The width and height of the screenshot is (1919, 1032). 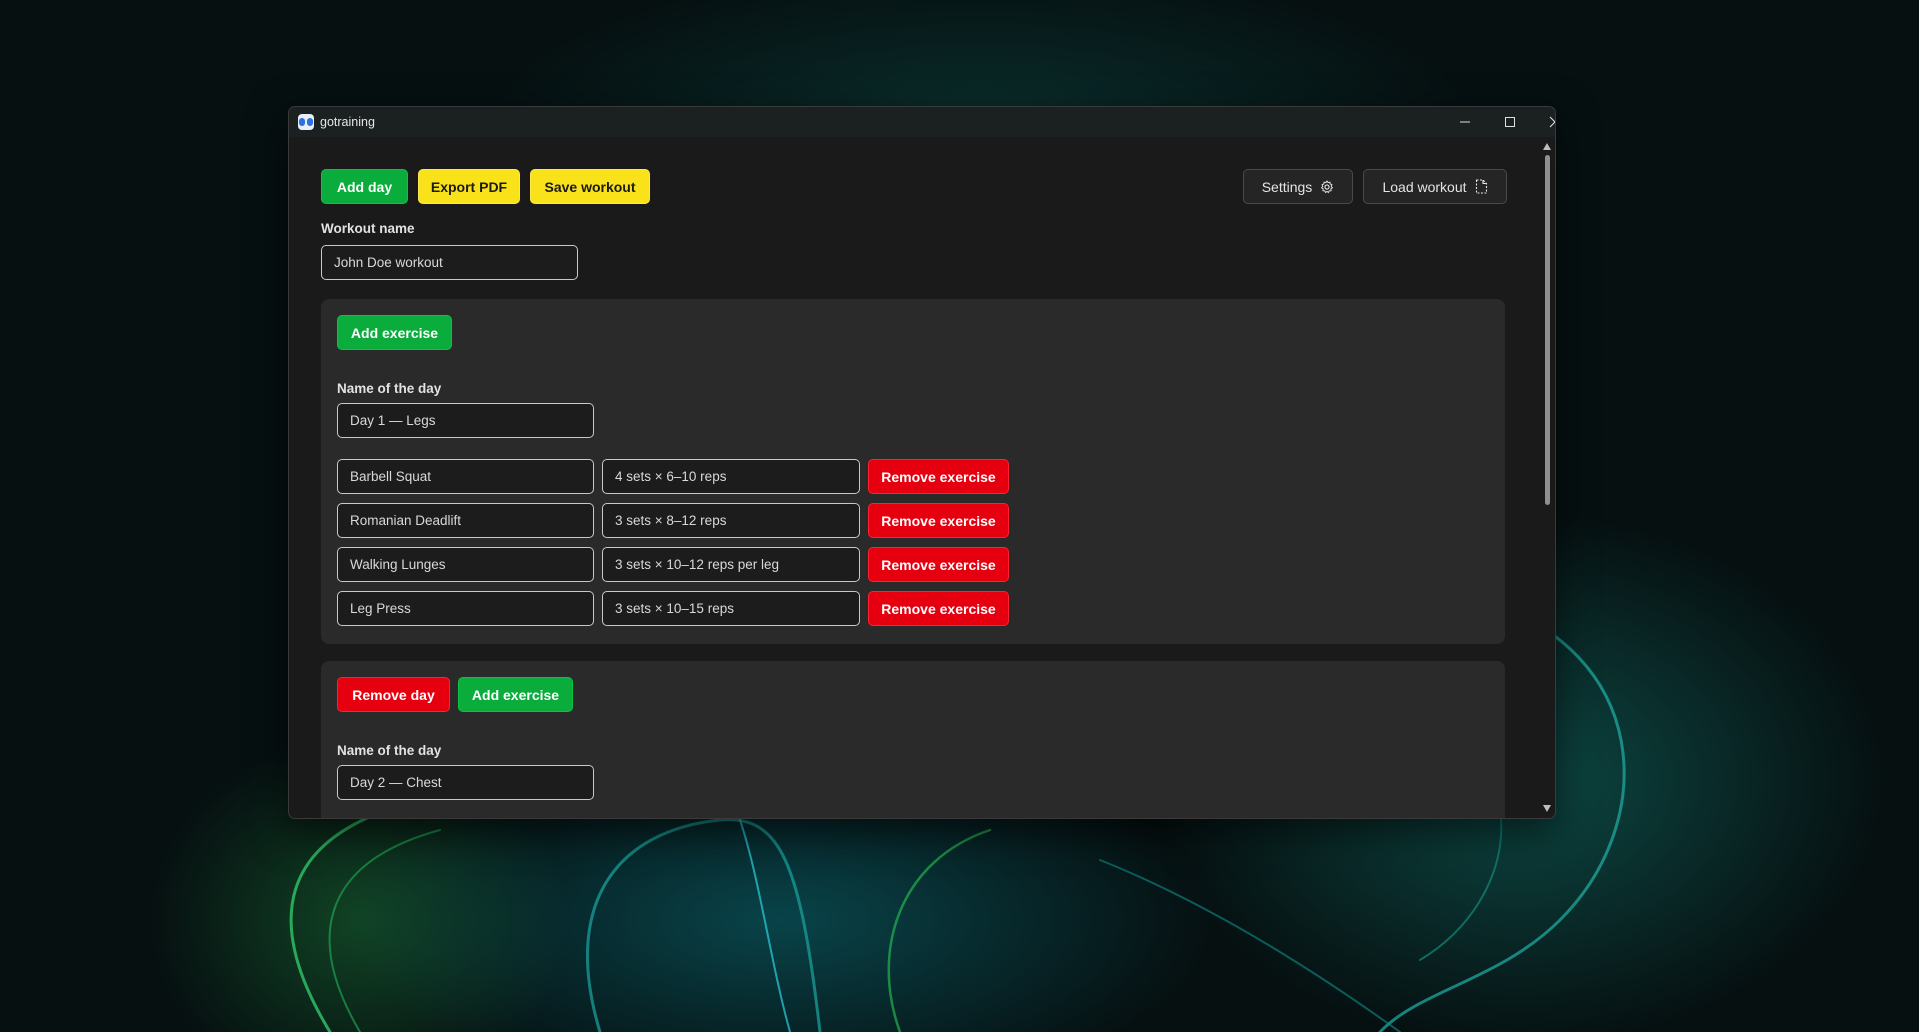 I want to click on close-icon, so click(x=1552, y=122).